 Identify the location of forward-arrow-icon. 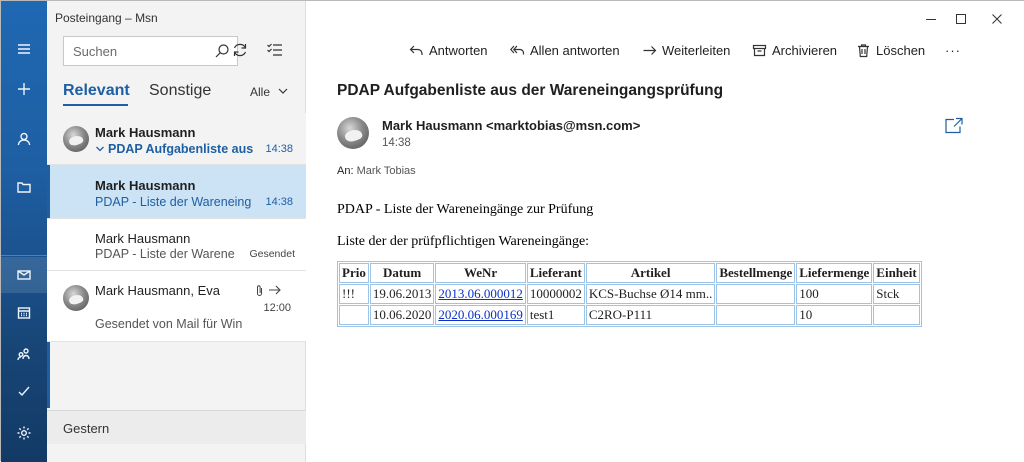
(650, 50).